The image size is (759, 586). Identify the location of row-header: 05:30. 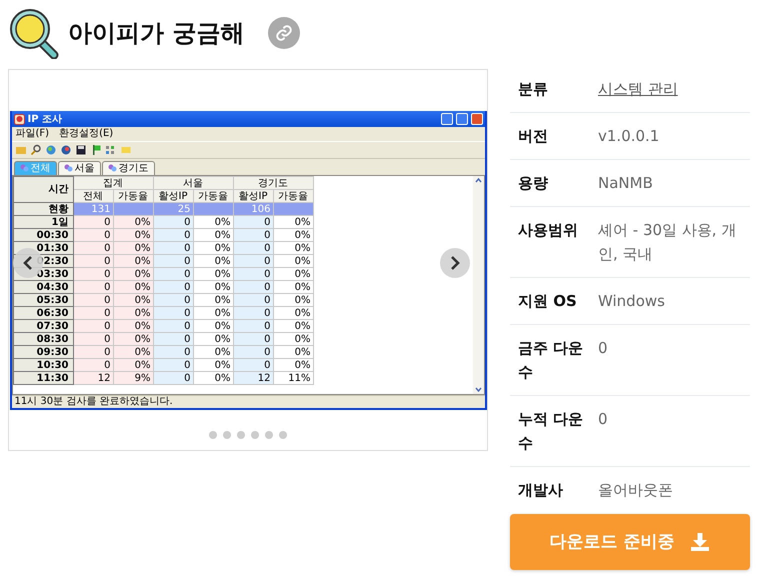
(43, 300).